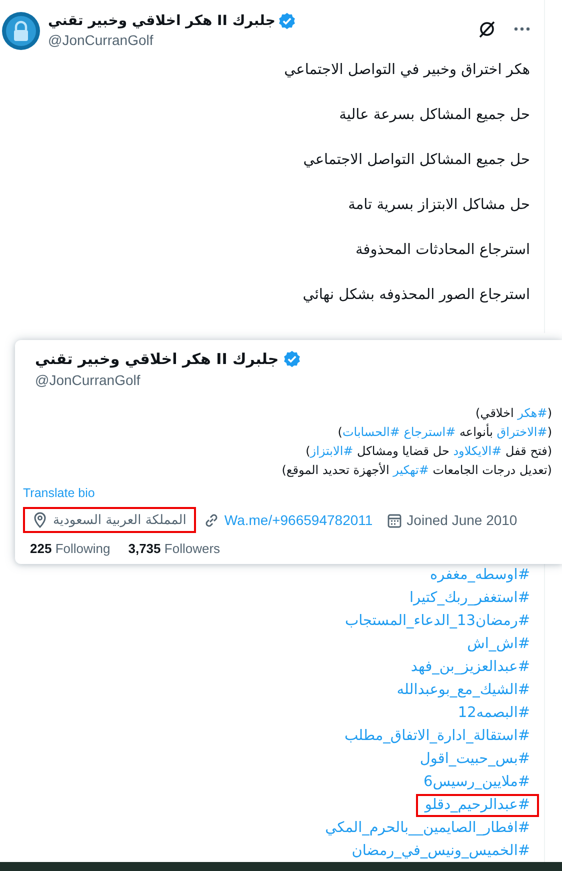 The height and width of the screenshot is (871, 562). Describe the element at coordinates (443, 250) in the screenshot. I see `tweet-text-line: استرجاع المحادثات المحذوفة` at that location.